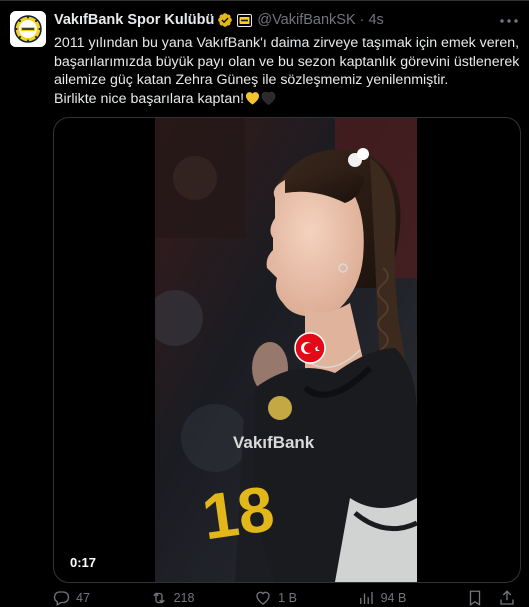 The width and height of the screenshot is (529, 607). What do you see at coordinates (263, 598) in the screenshot?
I see `heart-icon` at bounding box center [263, 598].